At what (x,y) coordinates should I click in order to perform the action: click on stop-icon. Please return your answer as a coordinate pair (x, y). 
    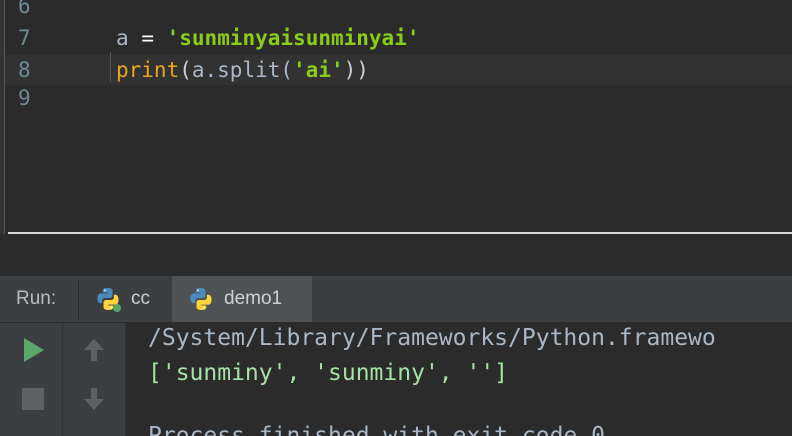
    Looking at the image, I should click on (33, 399).